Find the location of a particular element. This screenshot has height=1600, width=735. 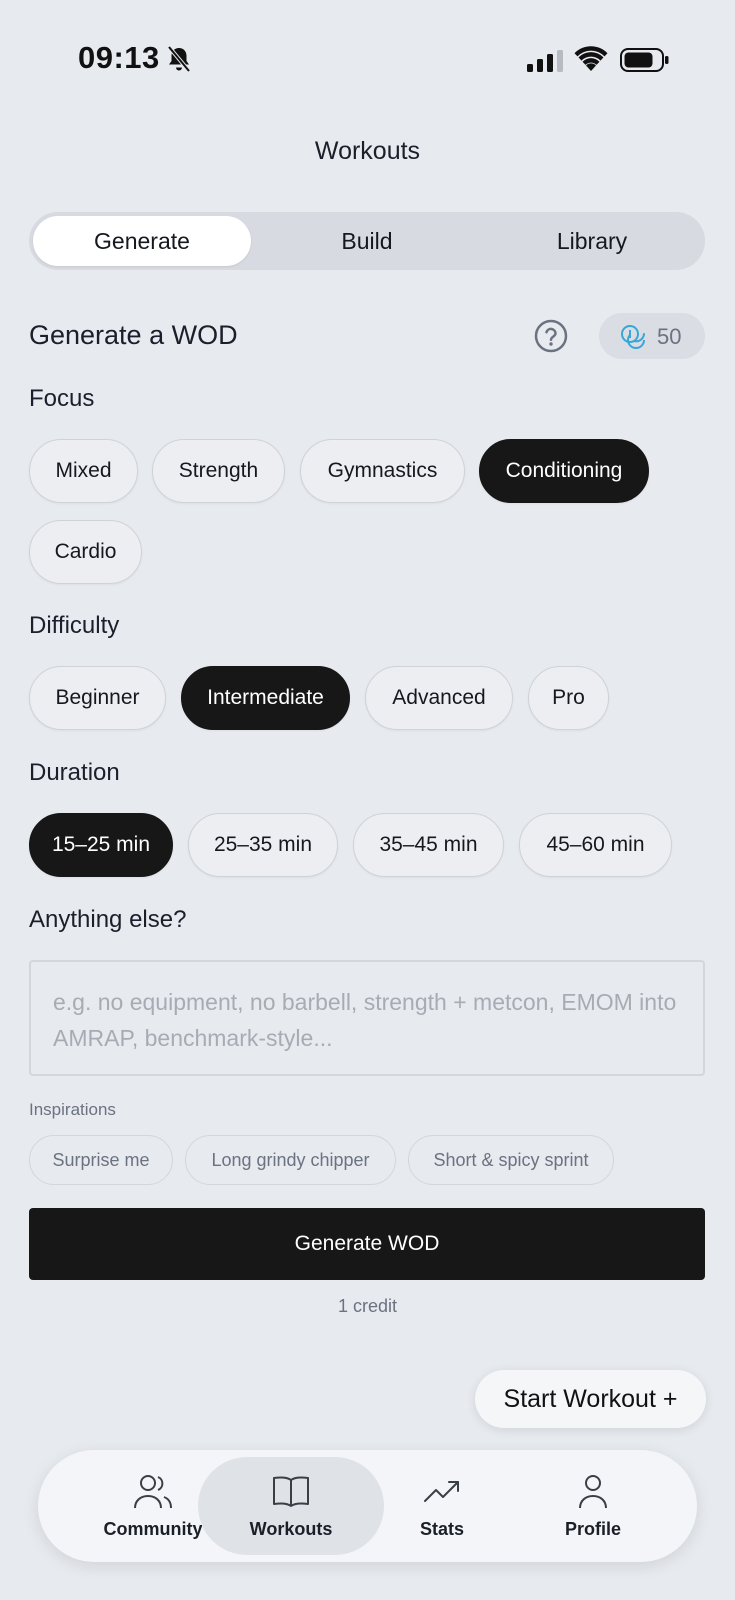

difficulty-chip-intermediate: Intermediate is located at coordinates (265, 698).